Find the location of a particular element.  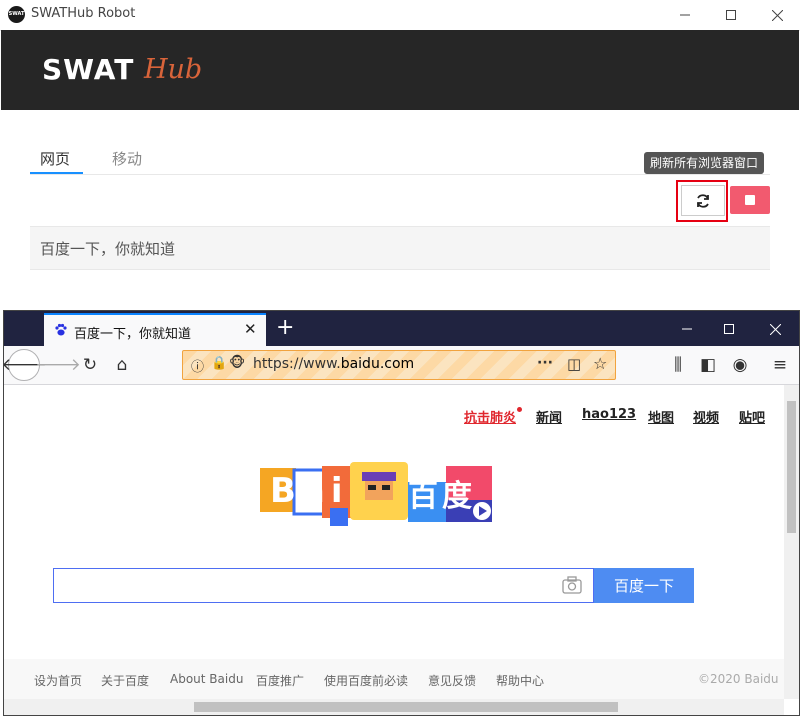

firefox-tab-title: 百度一下，你就知道 is located at coordinates (133, 334).